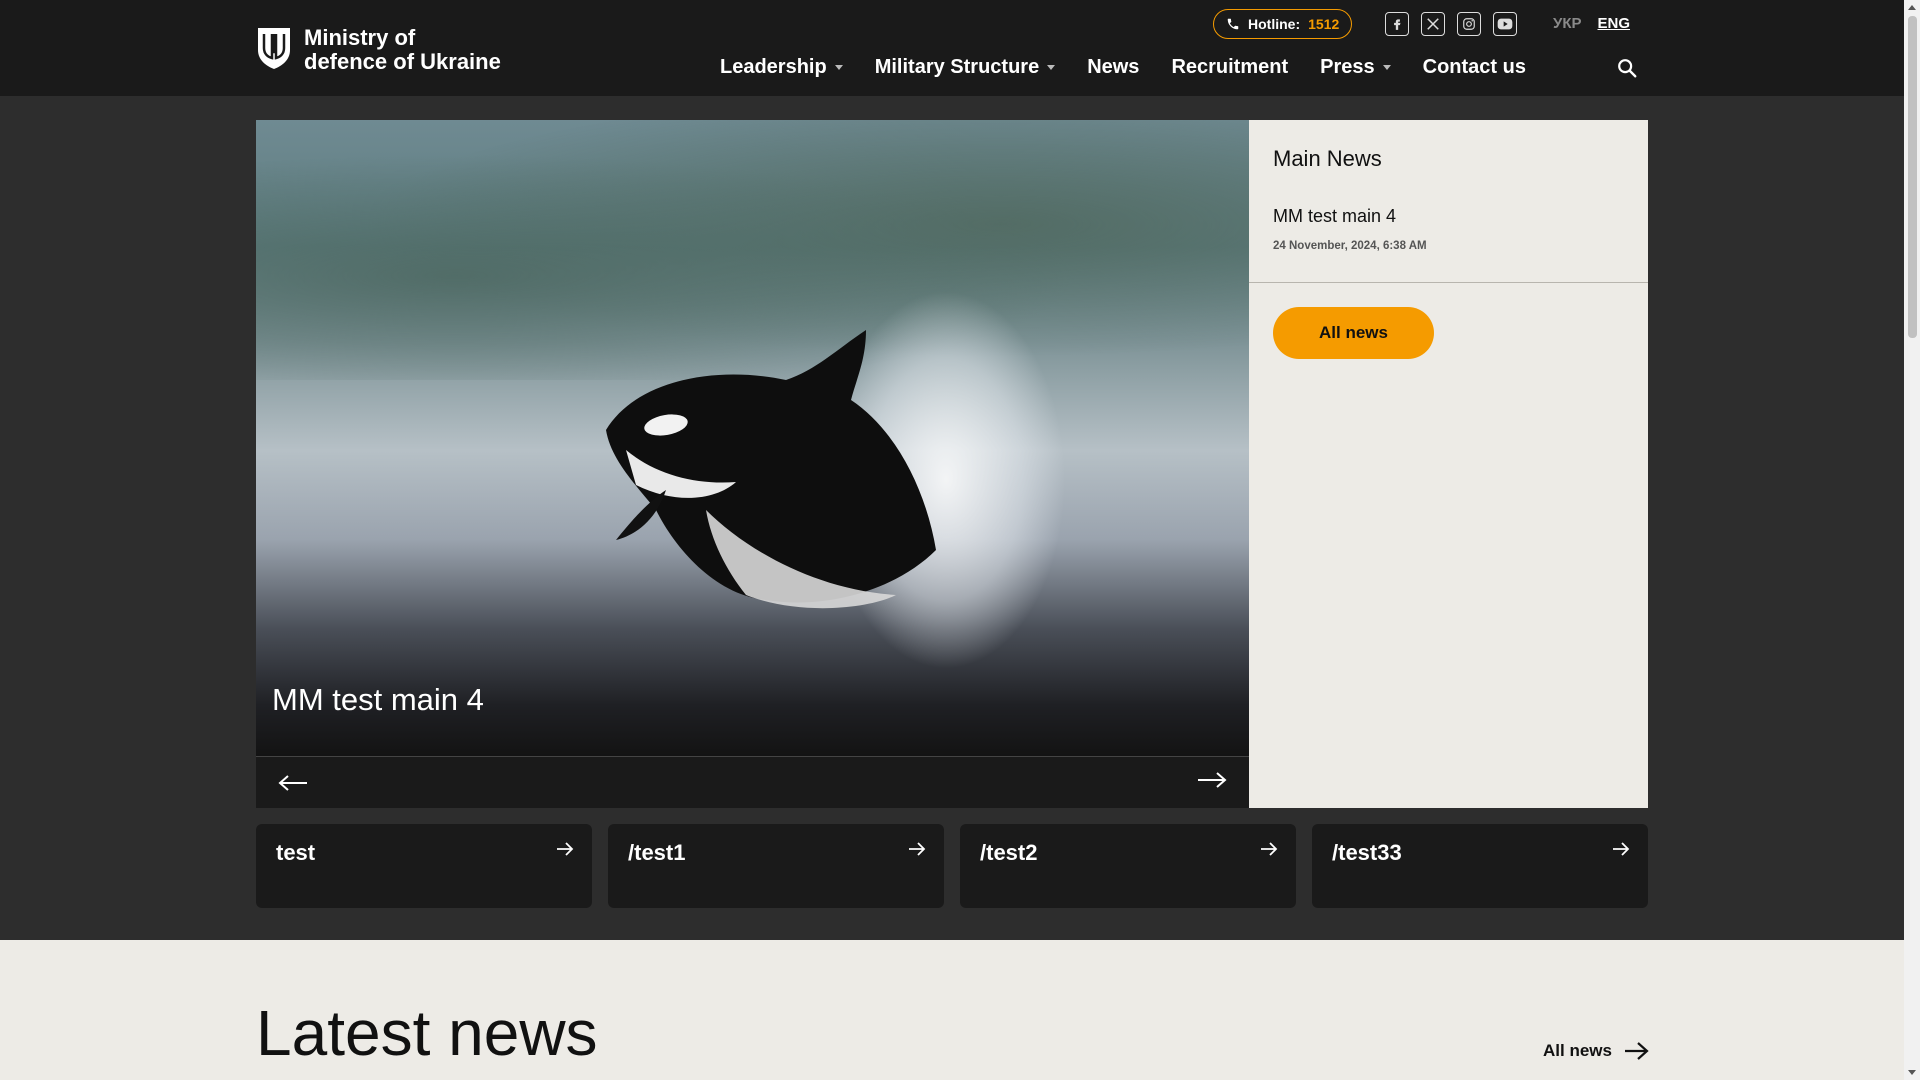 This screenshot has height=1080, width=1920. What do you see at coordinates (1353, 333) in the screenshot?
I see `all-news-button: All news` at bounding box center [1353, 333].